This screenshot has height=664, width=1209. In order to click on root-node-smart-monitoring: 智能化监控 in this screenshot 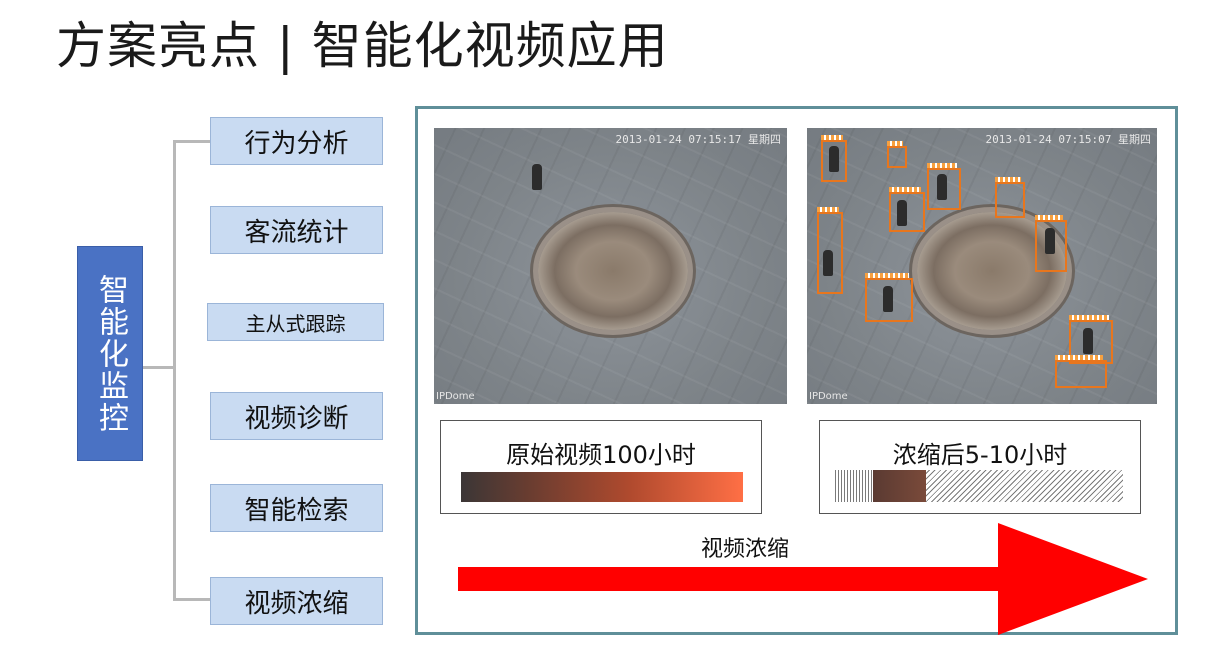, I will do `click(110, 353)`.